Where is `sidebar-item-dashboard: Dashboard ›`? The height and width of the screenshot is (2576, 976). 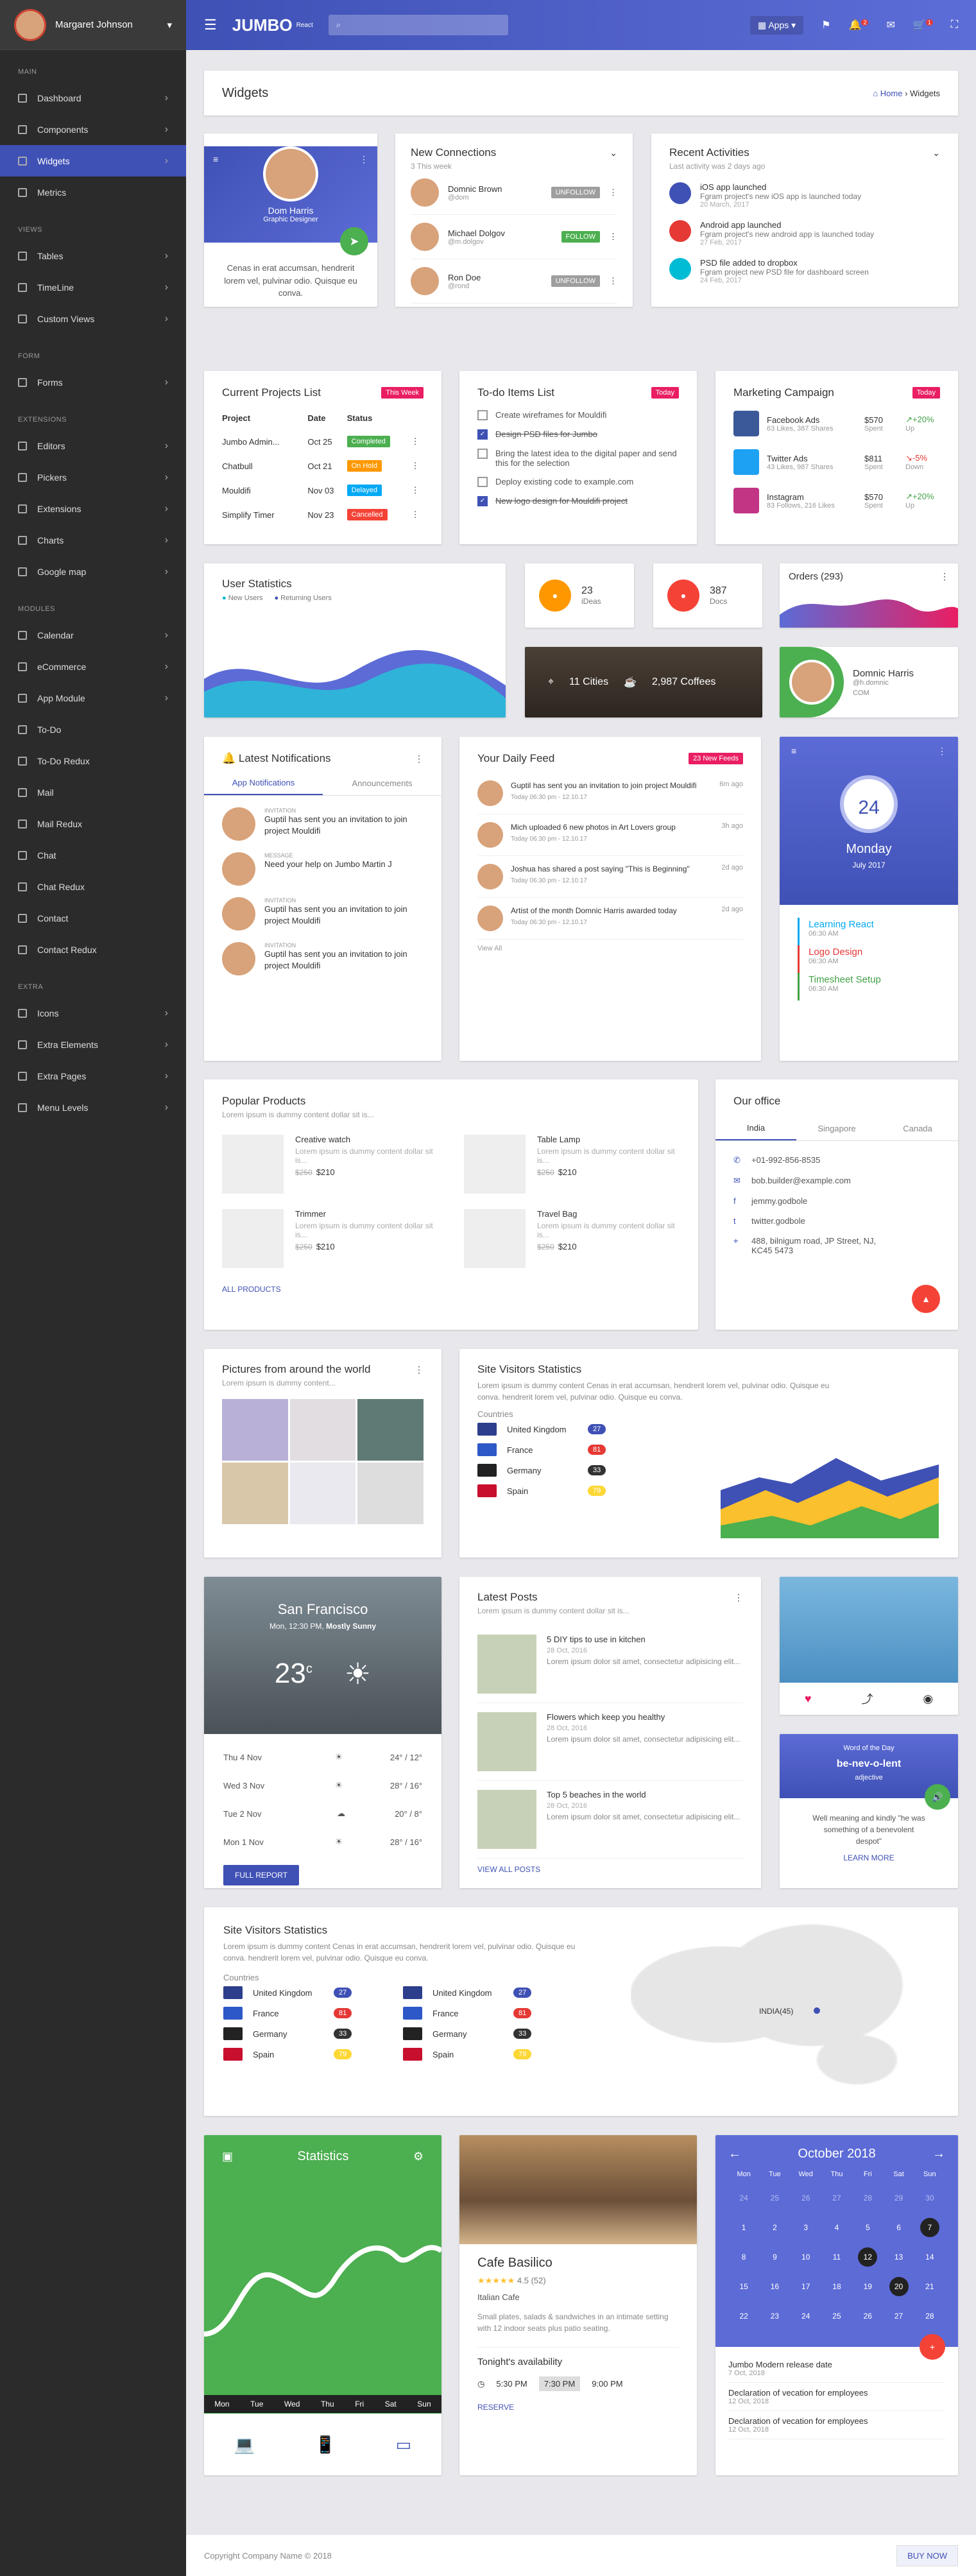
sidebar-item-dashboard: Dashboard › is located at coordinates (93, 98).